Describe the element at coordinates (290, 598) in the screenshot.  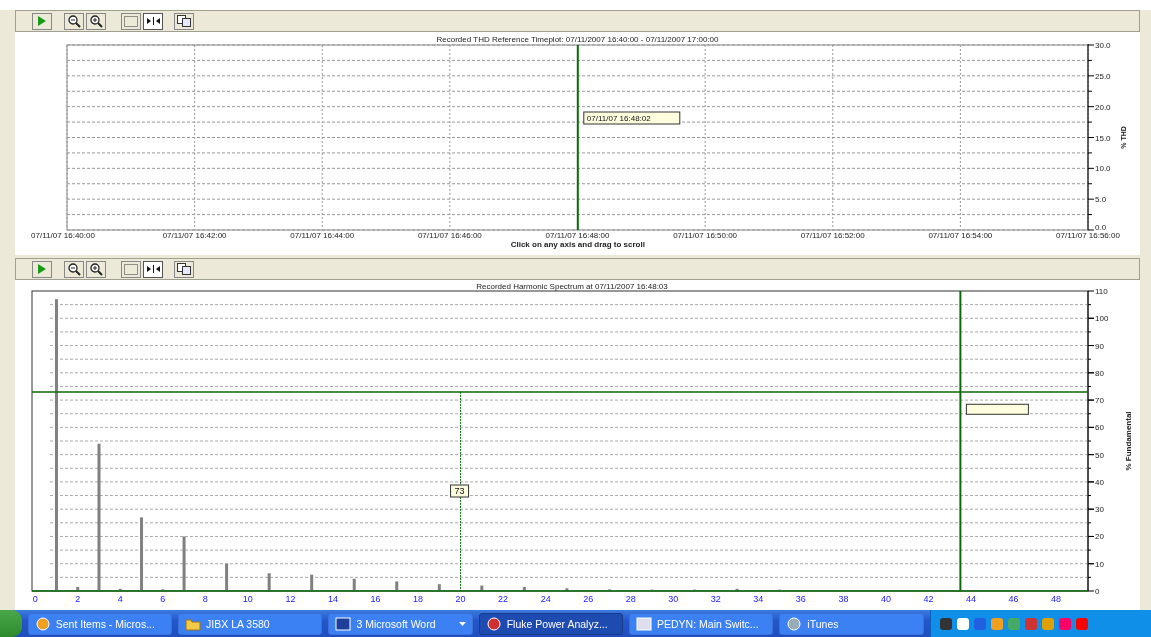
I see `tick-label: 12` at that location.